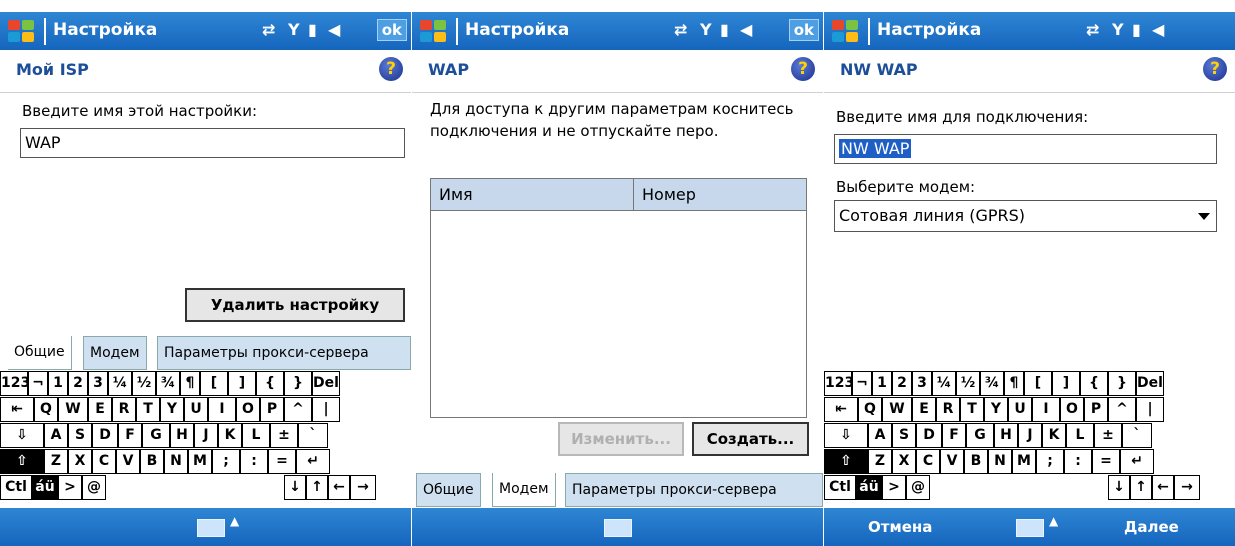  I want to click on key: ½, so click(144, 383).